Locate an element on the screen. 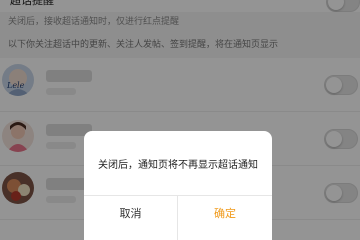 The image size is (360, 240). confirm-button: 确定 is located at coordinates (225, 218).